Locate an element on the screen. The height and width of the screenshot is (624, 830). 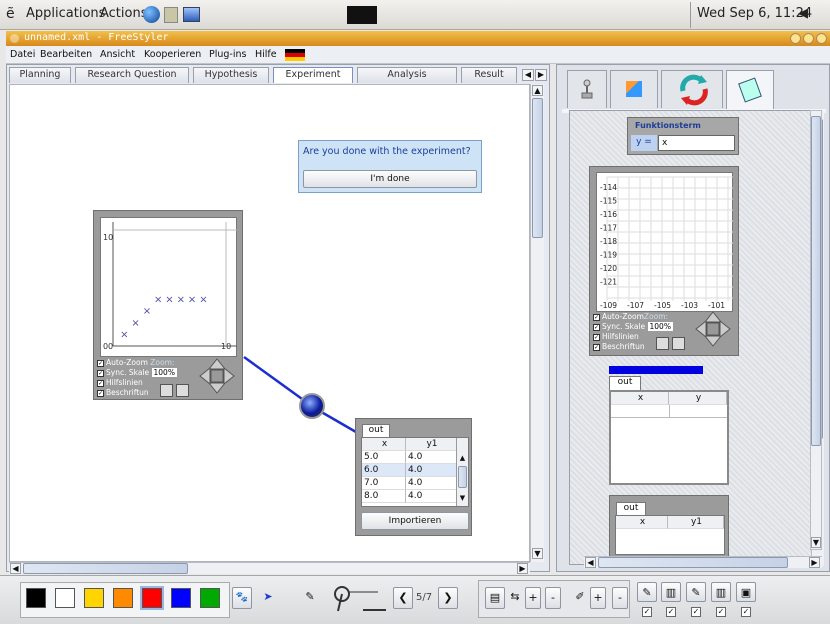
tab-research-question: Research Question is located at coordinates (132, 75).